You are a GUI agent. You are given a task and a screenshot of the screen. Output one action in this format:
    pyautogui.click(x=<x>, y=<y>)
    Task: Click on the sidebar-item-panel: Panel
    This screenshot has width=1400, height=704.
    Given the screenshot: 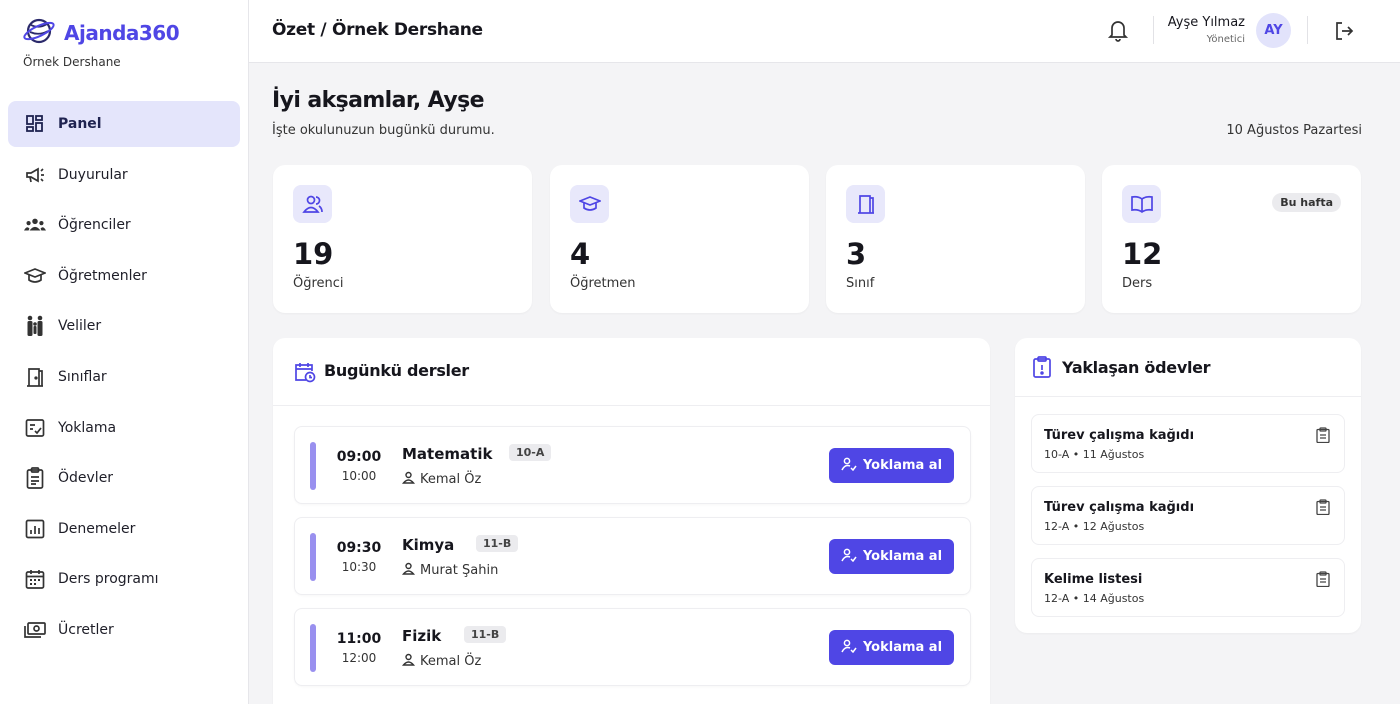 What is the action you would take?
    pyautogui.click(x=124, y=124)
    